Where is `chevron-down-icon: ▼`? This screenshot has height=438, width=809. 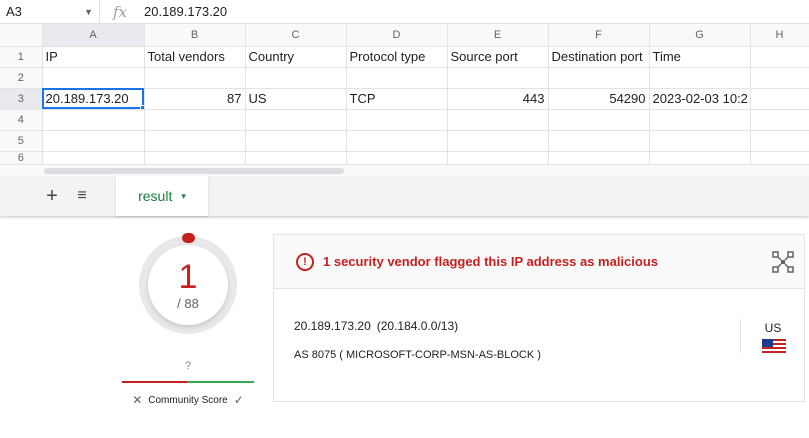
chevron-down-icon: ▼ is located at coordinates (88, 12).